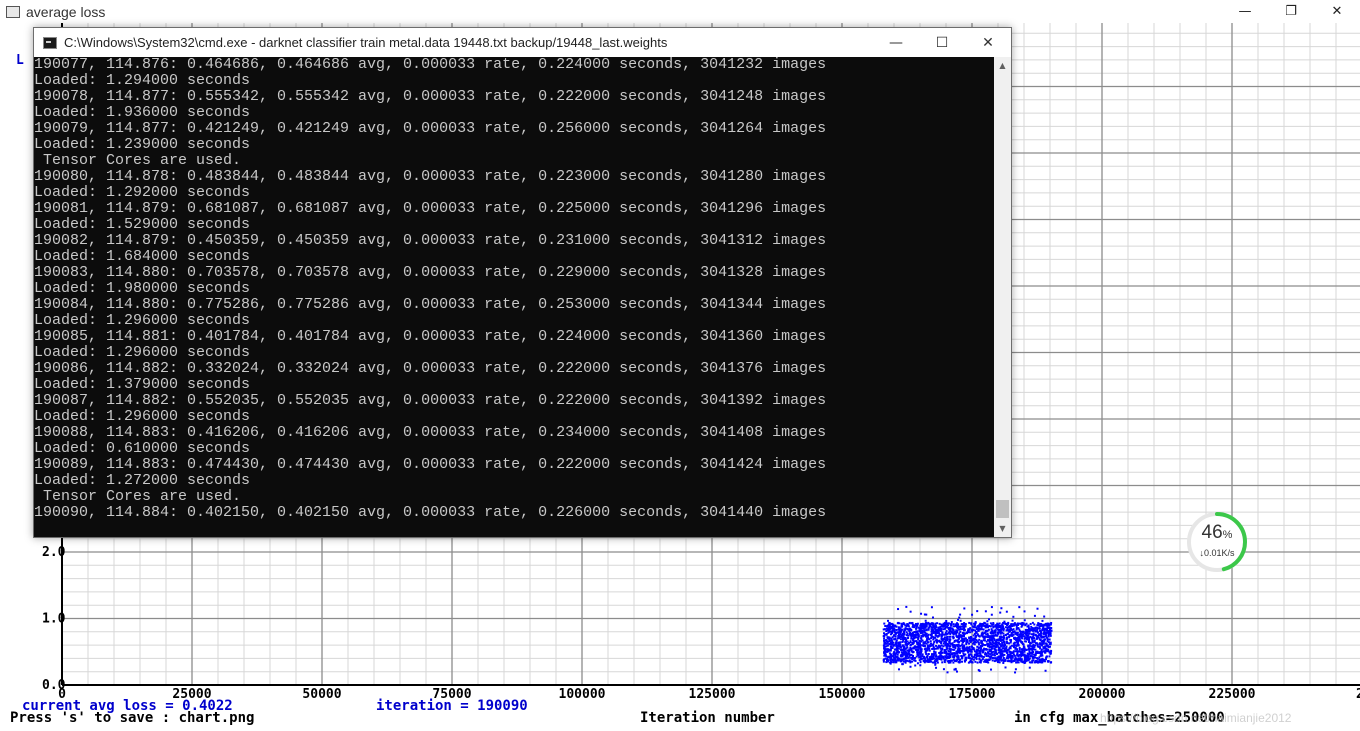  Describe the element at coordinates (680, 11) in the screenshot. I see `chart-window-titlebar: average loss — ❐ ✕` at that location.